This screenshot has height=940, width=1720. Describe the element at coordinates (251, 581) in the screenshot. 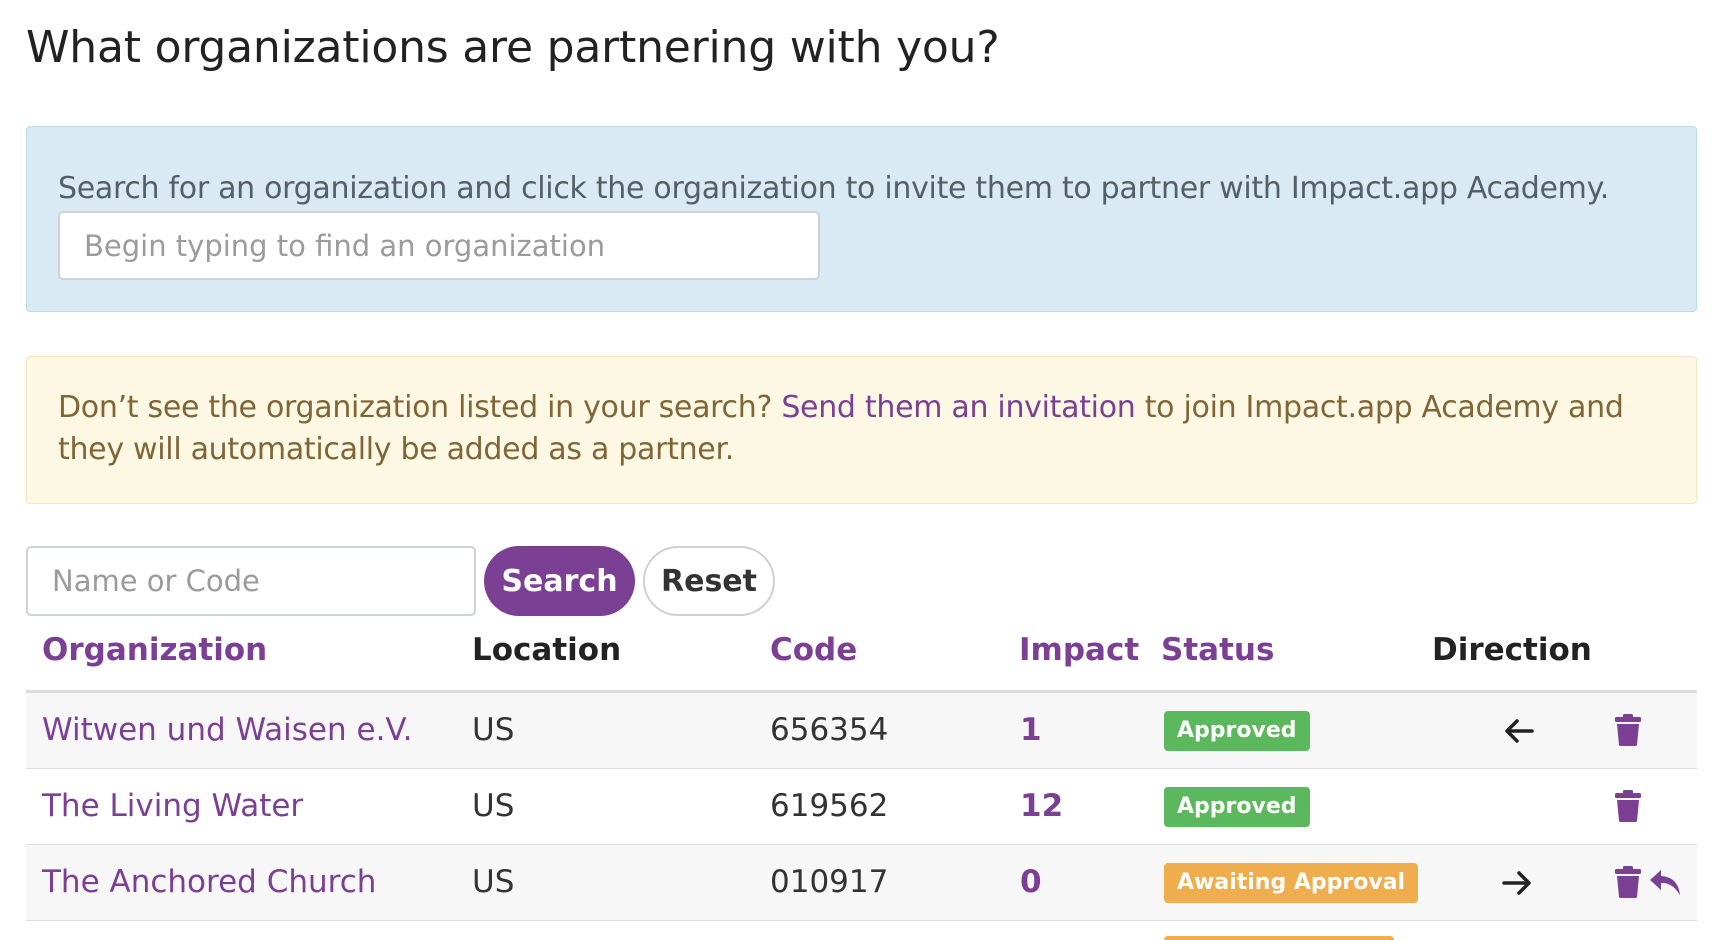

I see `name-or-code-input` at that location.